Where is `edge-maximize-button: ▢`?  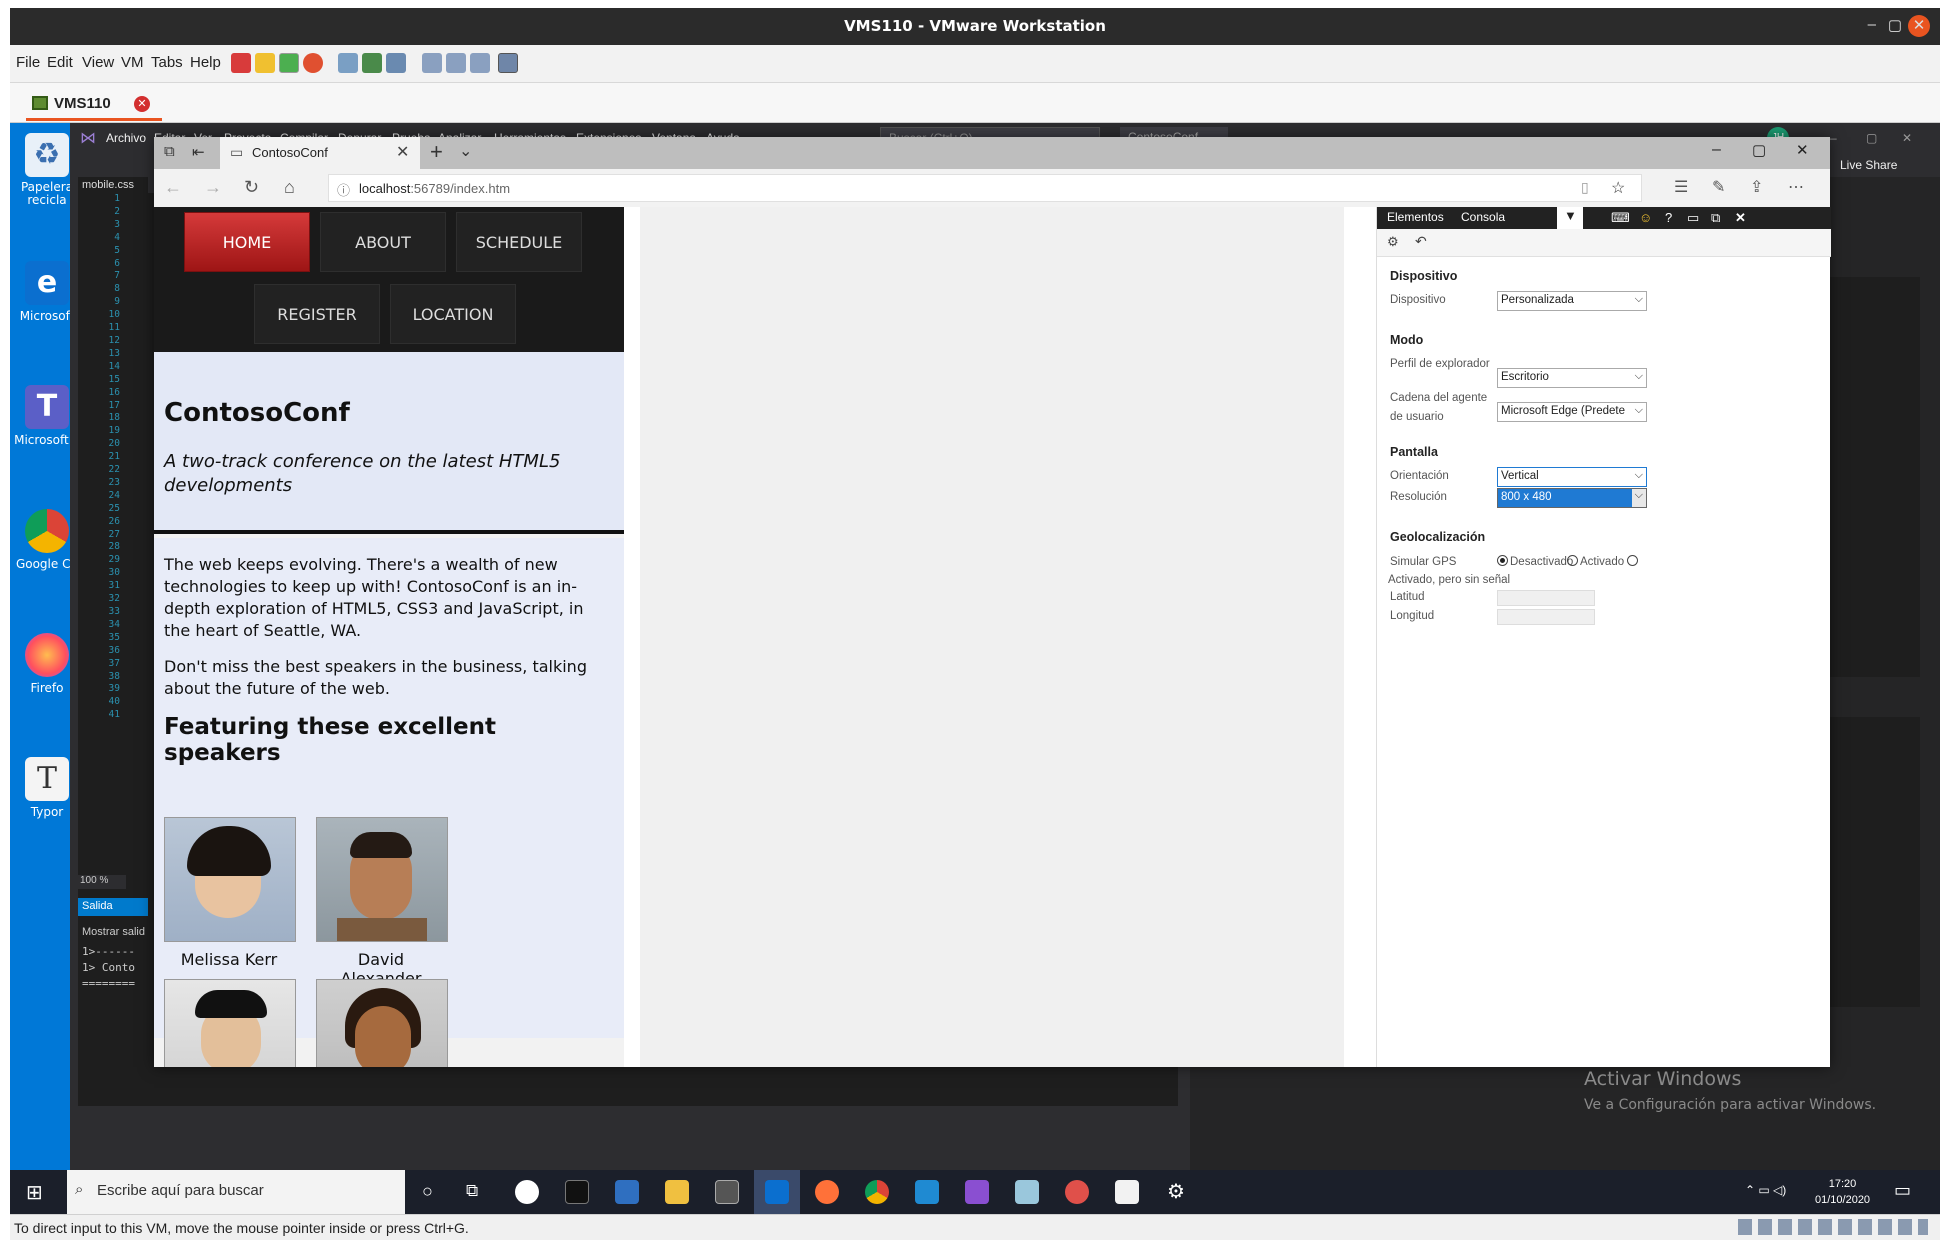
edge-maximize-button: ▢ is located at coordinates (1759, 150).